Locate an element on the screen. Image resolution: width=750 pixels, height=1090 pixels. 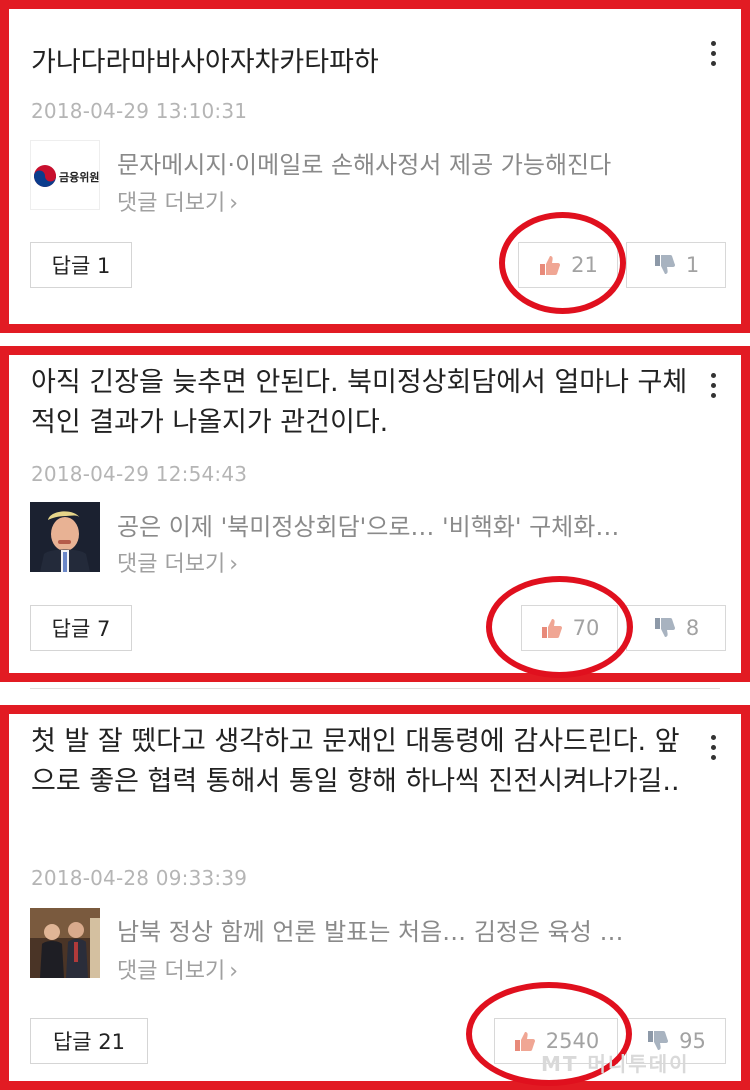
reply-button: 답글 21 is located at coordinates (89, 1041).